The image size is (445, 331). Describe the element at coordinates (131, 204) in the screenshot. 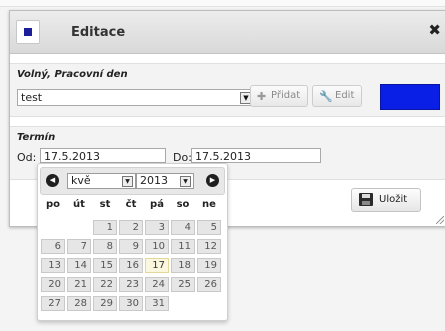

I see `weekday-header: čt` at that location.